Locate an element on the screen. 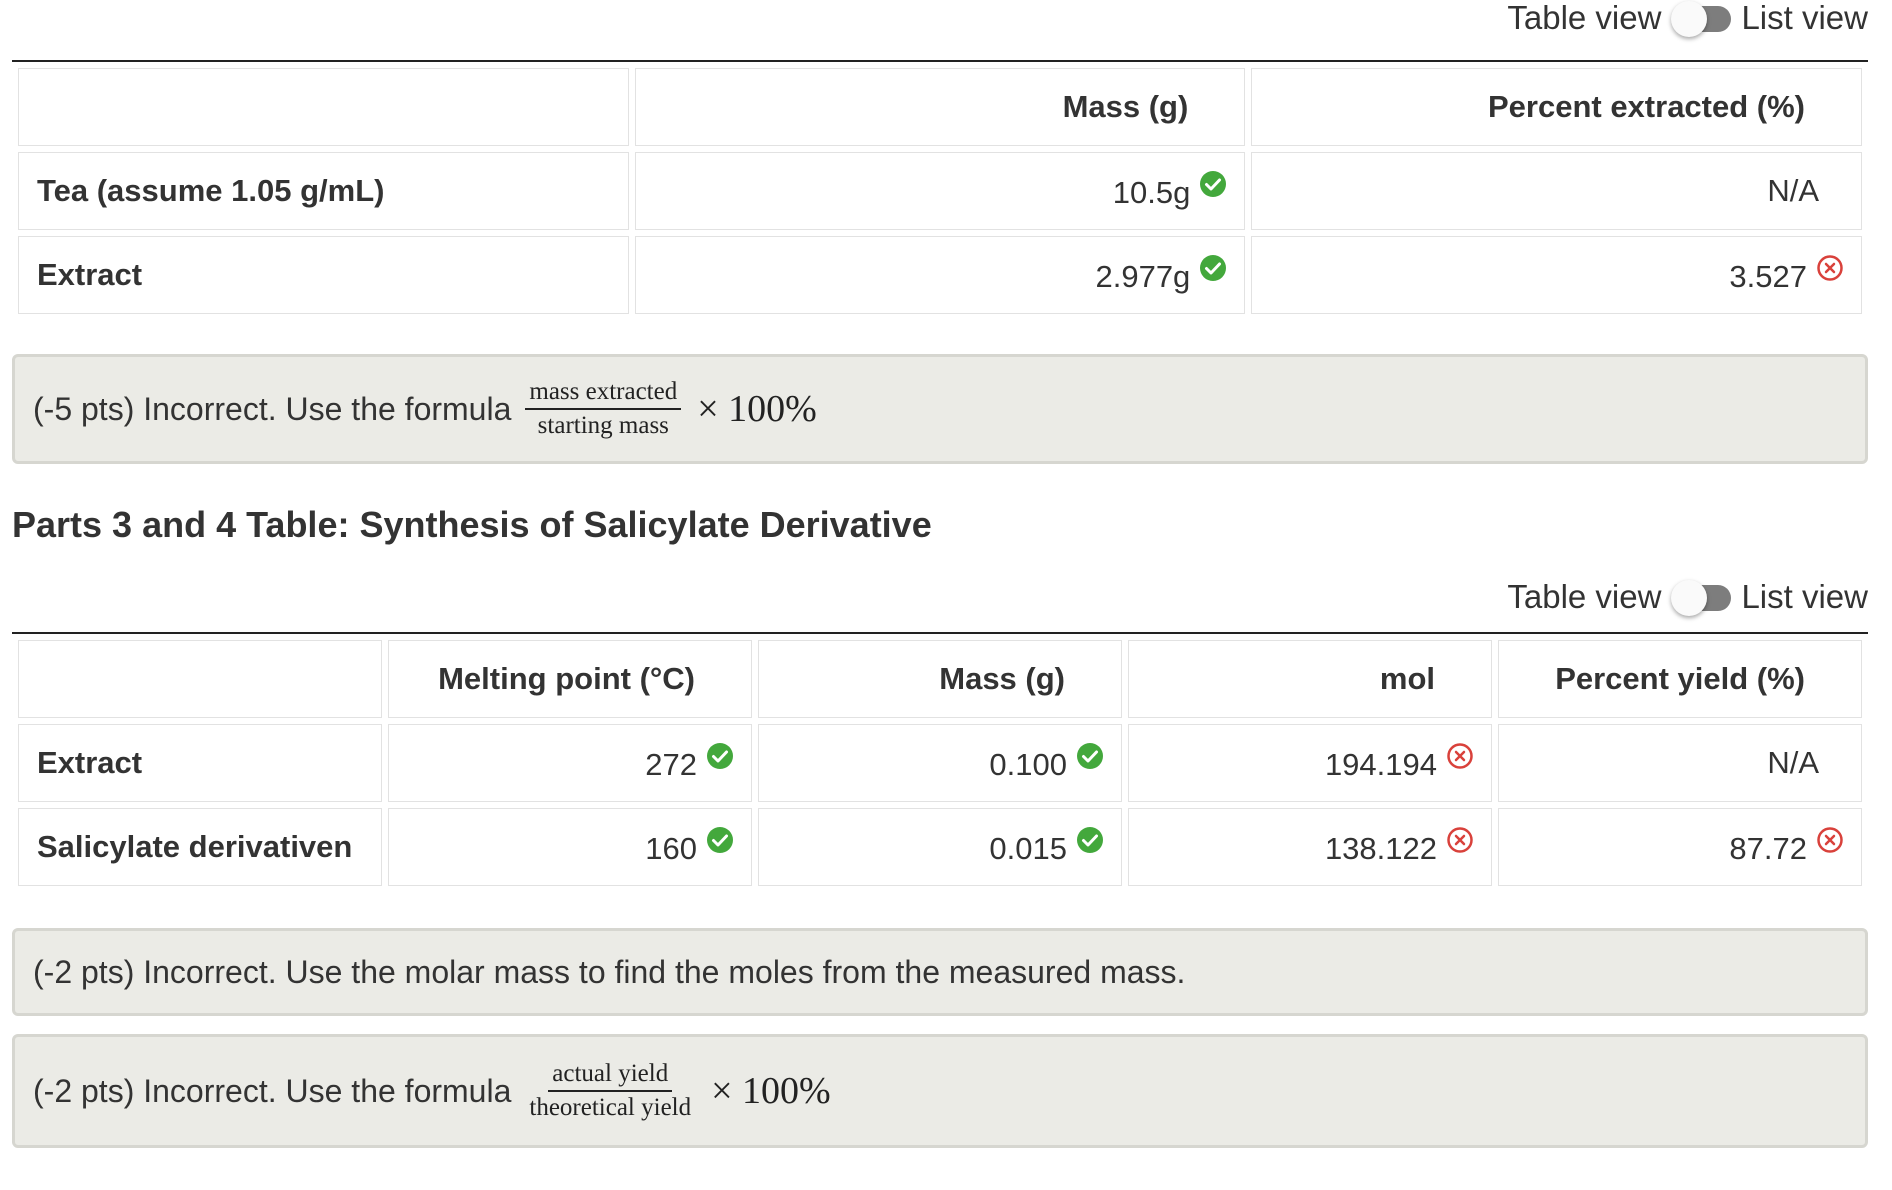 The width and height of the screenshot is (1892, 1190). mol-cell: 138.122 is located at coordinates (1310, 847).